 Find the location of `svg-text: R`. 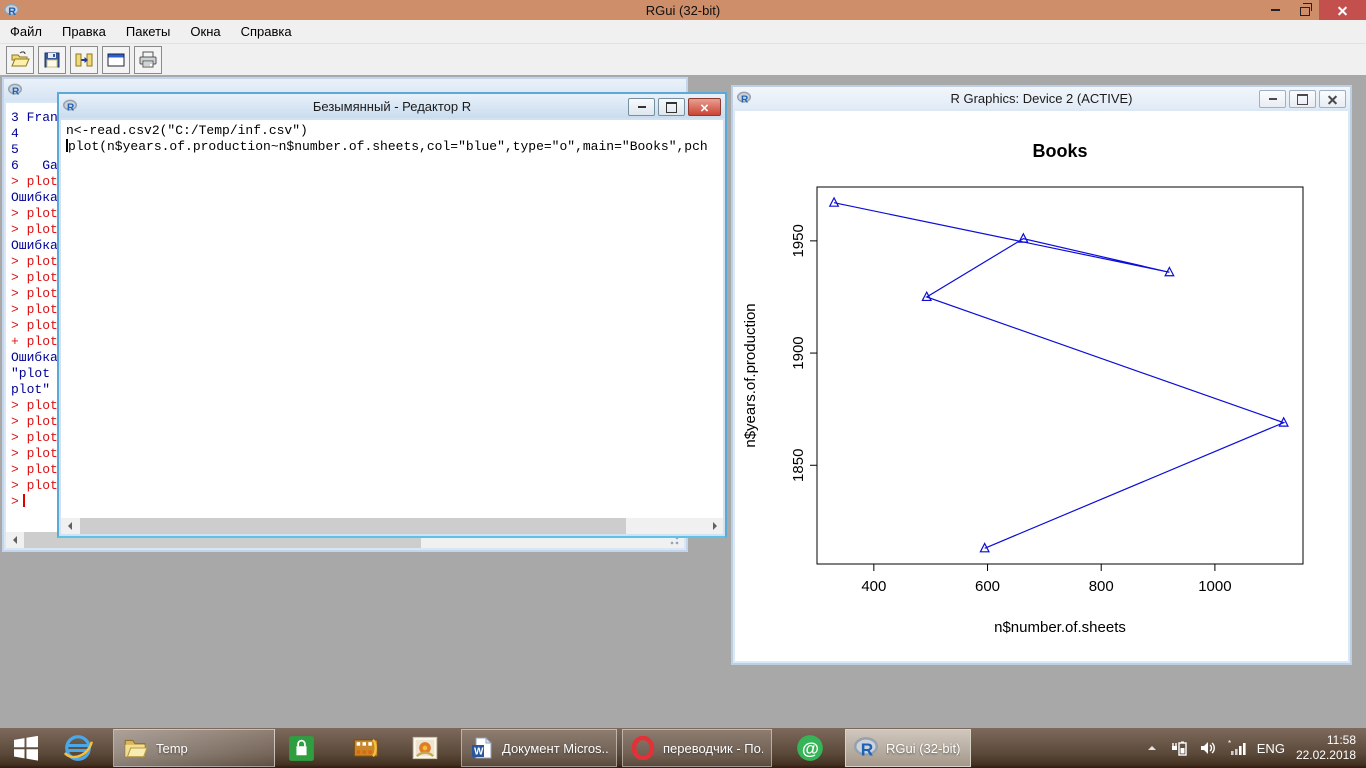

svg-text: R is located at coordinates (867, 750).